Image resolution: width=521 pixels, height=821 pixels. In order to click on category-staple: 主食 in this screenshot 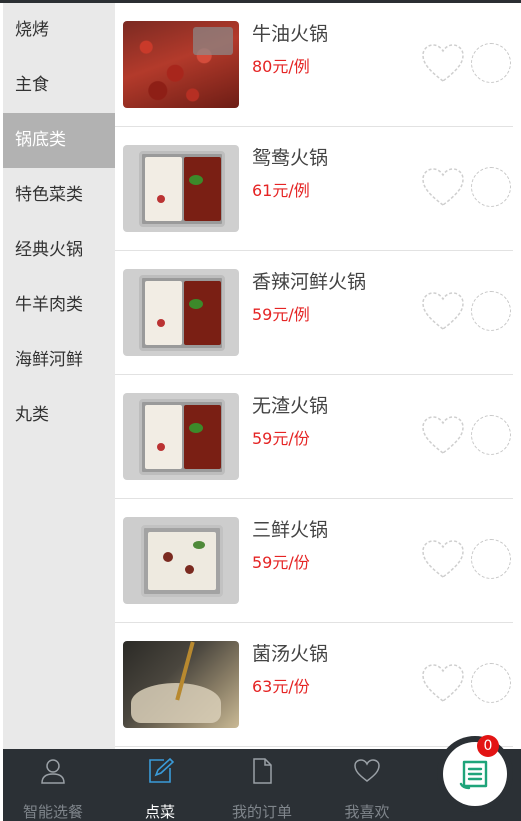, I will do `click(59, 85)`.